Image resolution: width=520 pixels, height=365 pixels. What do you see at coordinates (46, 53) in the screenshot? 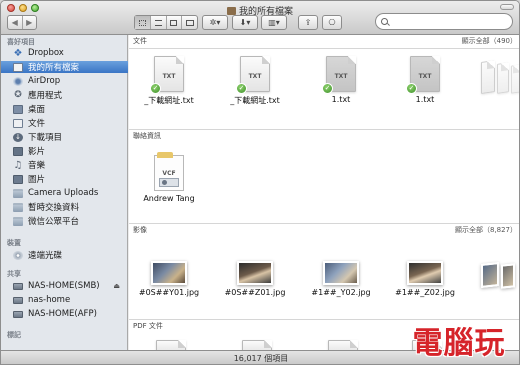
I see `sidebar-item-label: Dropbox` at bounding box center [46, 53].